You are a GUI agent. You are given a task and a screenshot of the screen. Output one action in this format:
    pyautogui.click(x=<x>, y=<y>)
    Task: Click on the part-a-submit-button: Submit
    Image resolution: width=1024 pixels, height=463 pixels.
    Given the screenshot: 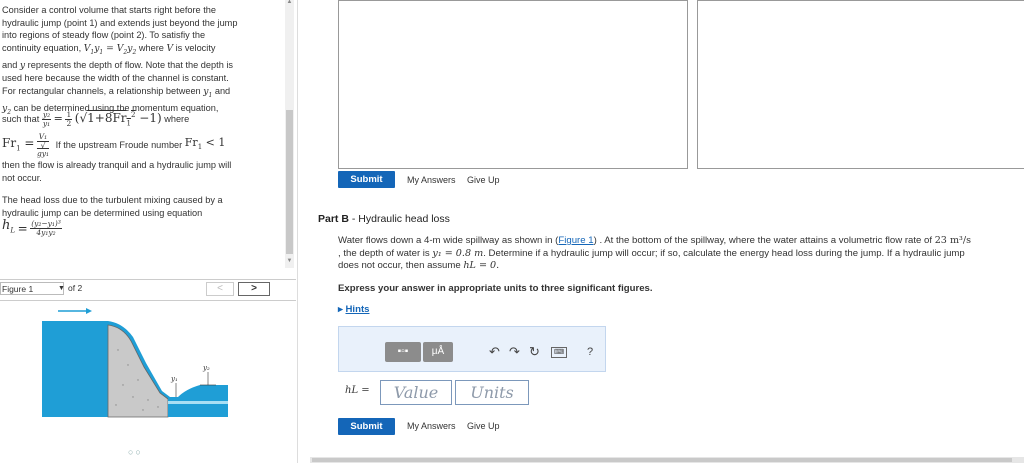 What is the action you would take?
    pyautogui.click(x=366, y=179)
    